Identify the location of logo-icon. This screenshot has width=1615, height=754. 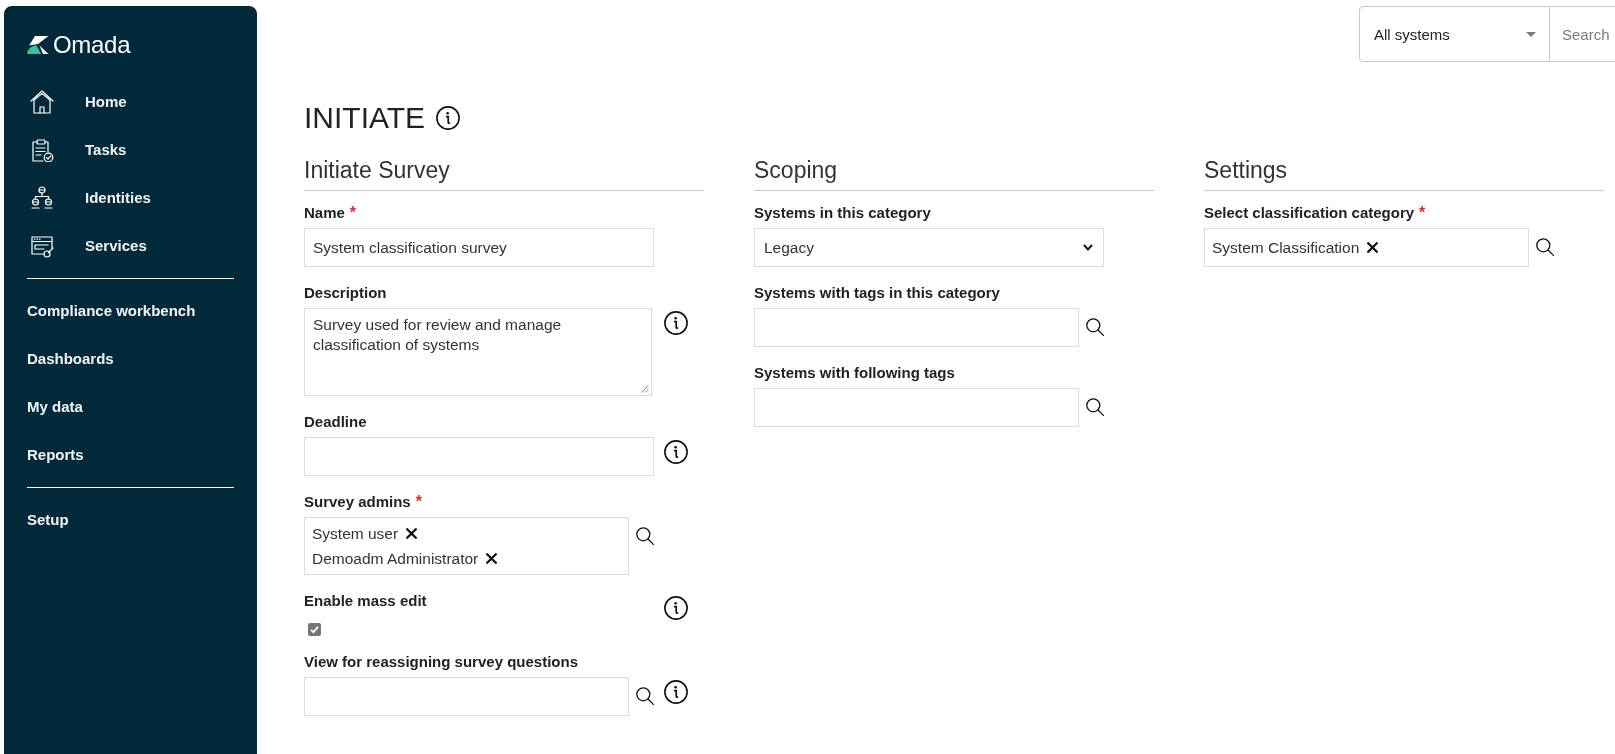
(38, 45).